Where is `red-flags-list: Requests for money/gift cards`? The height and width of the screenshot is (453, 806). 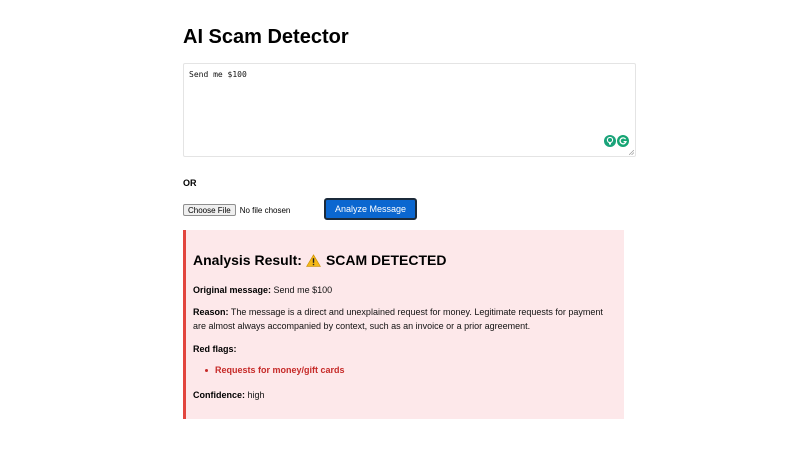
red-flags-list: Requests for money/gift cards is located at coordinates (275, 370).